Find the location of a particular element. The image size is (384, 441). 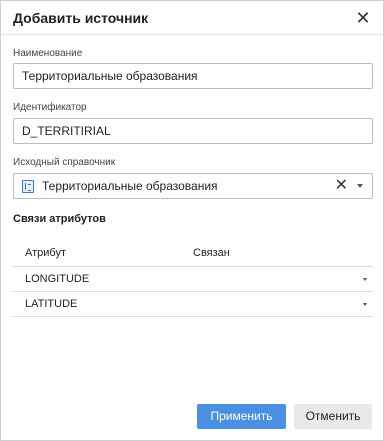

source-dictionary-value: Территориальные образования is located at coordinates (130, 186).